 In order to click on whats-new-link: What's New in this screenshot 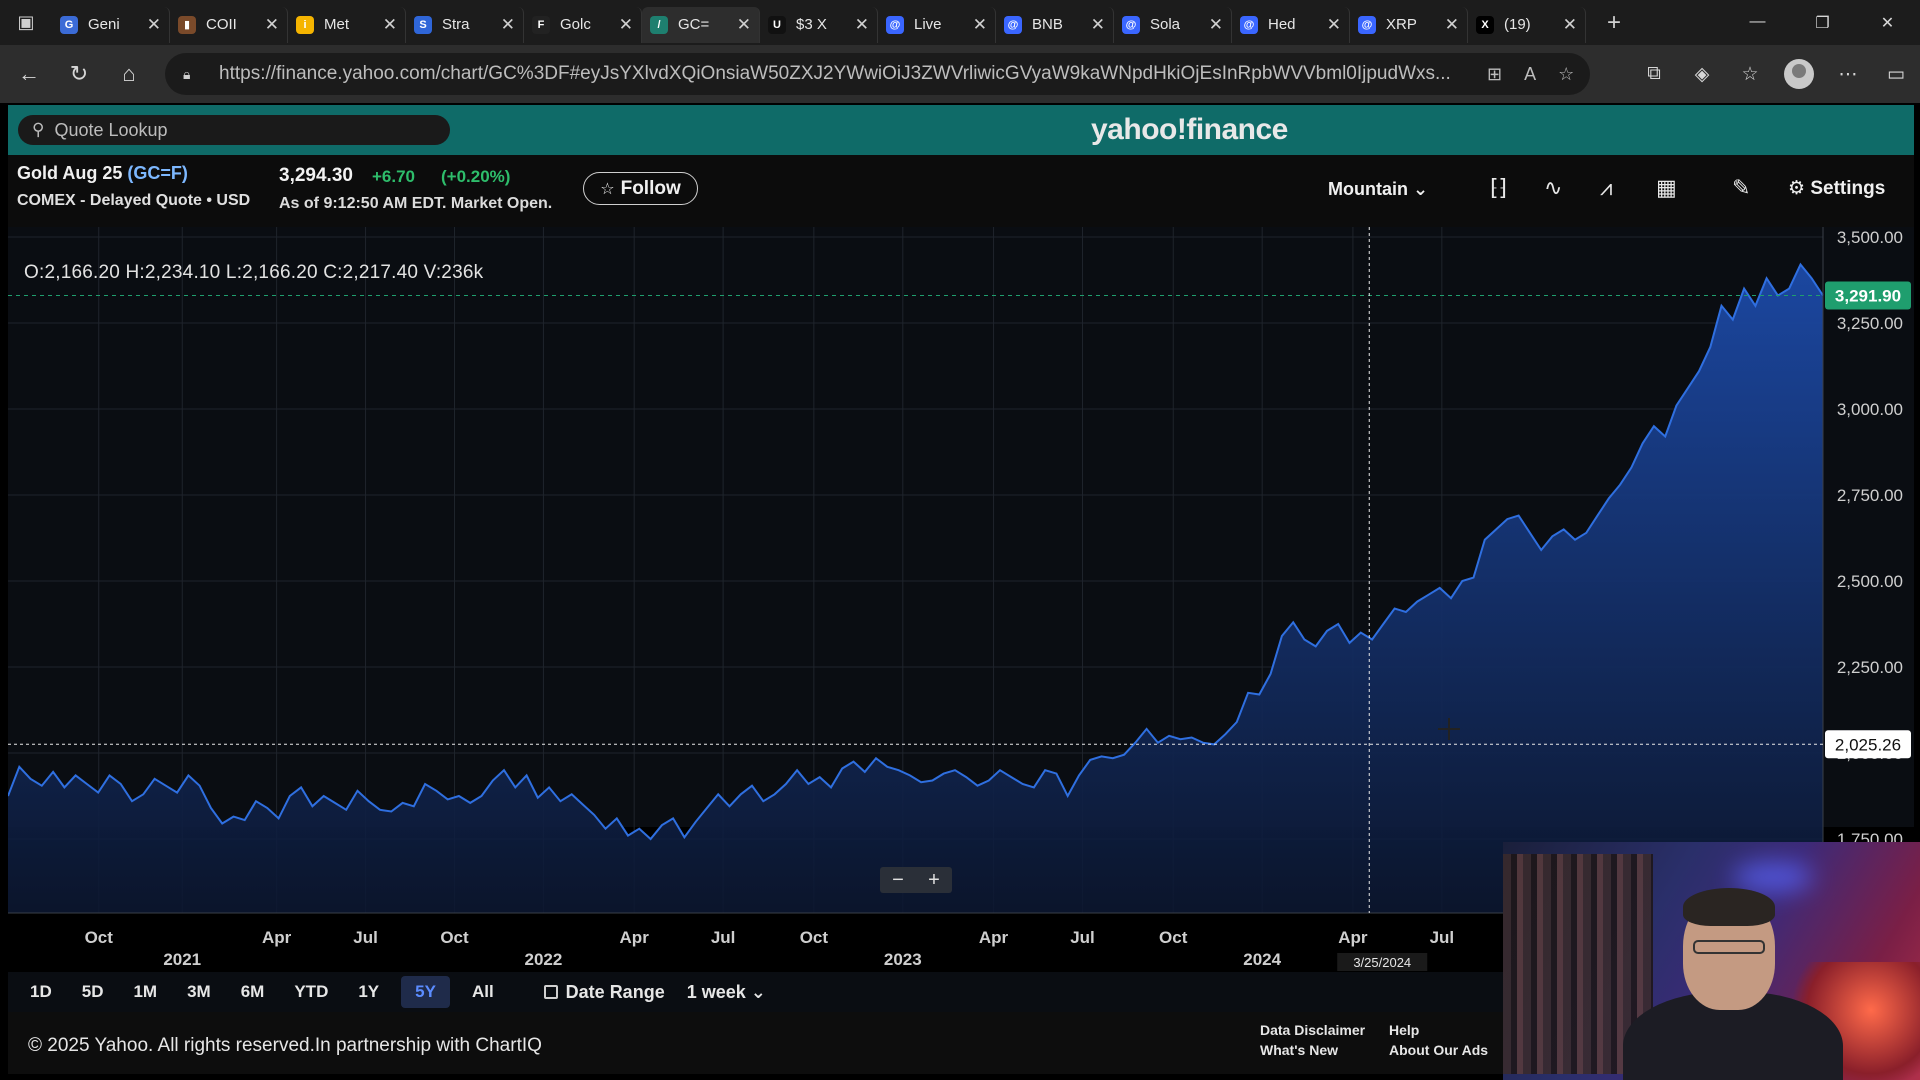, I will do `click(1299, 1050)`.